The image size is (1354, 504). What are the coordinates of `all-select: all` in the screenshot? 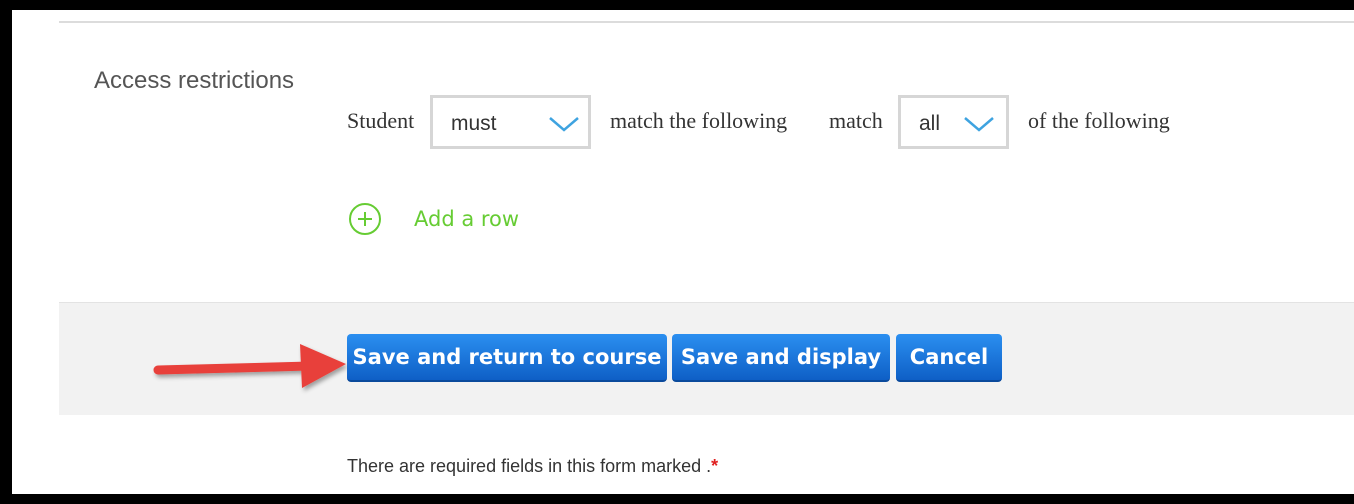 It's located at (953, 122).